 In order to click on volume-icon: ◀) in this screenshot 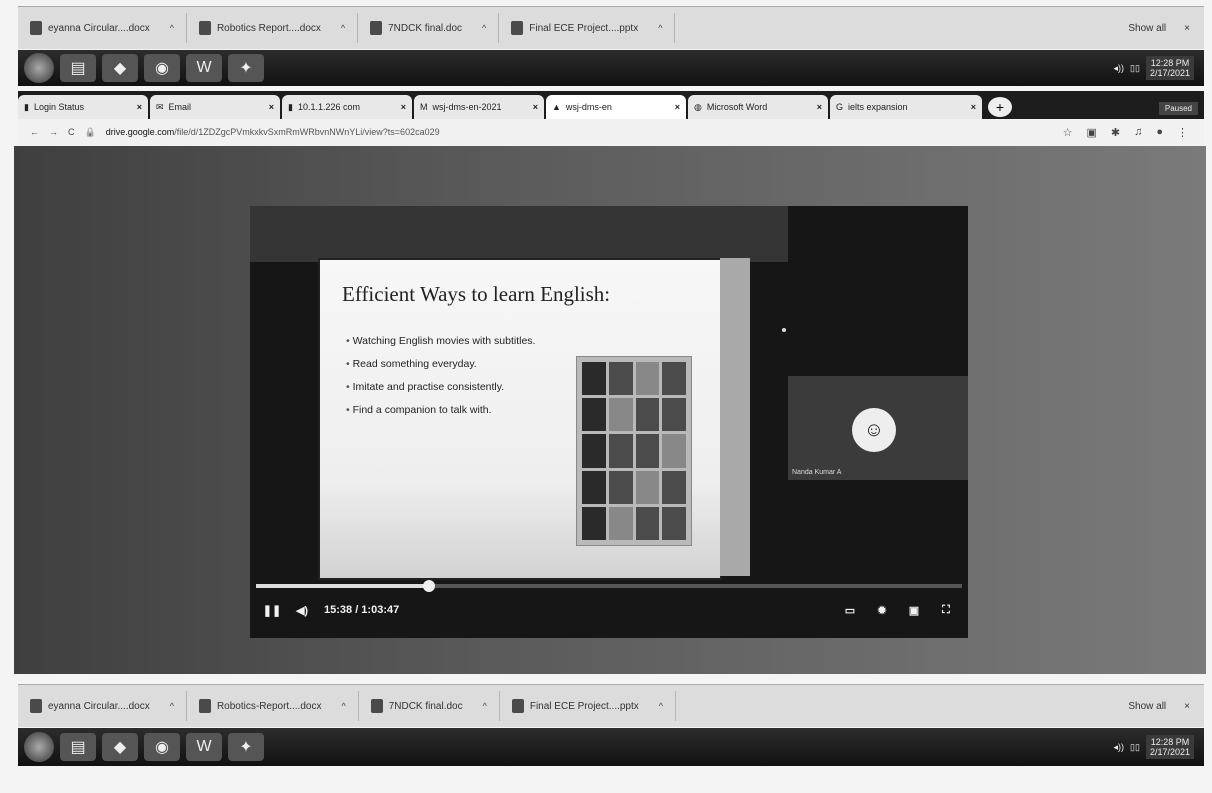, I will do `click(302, 610)`.